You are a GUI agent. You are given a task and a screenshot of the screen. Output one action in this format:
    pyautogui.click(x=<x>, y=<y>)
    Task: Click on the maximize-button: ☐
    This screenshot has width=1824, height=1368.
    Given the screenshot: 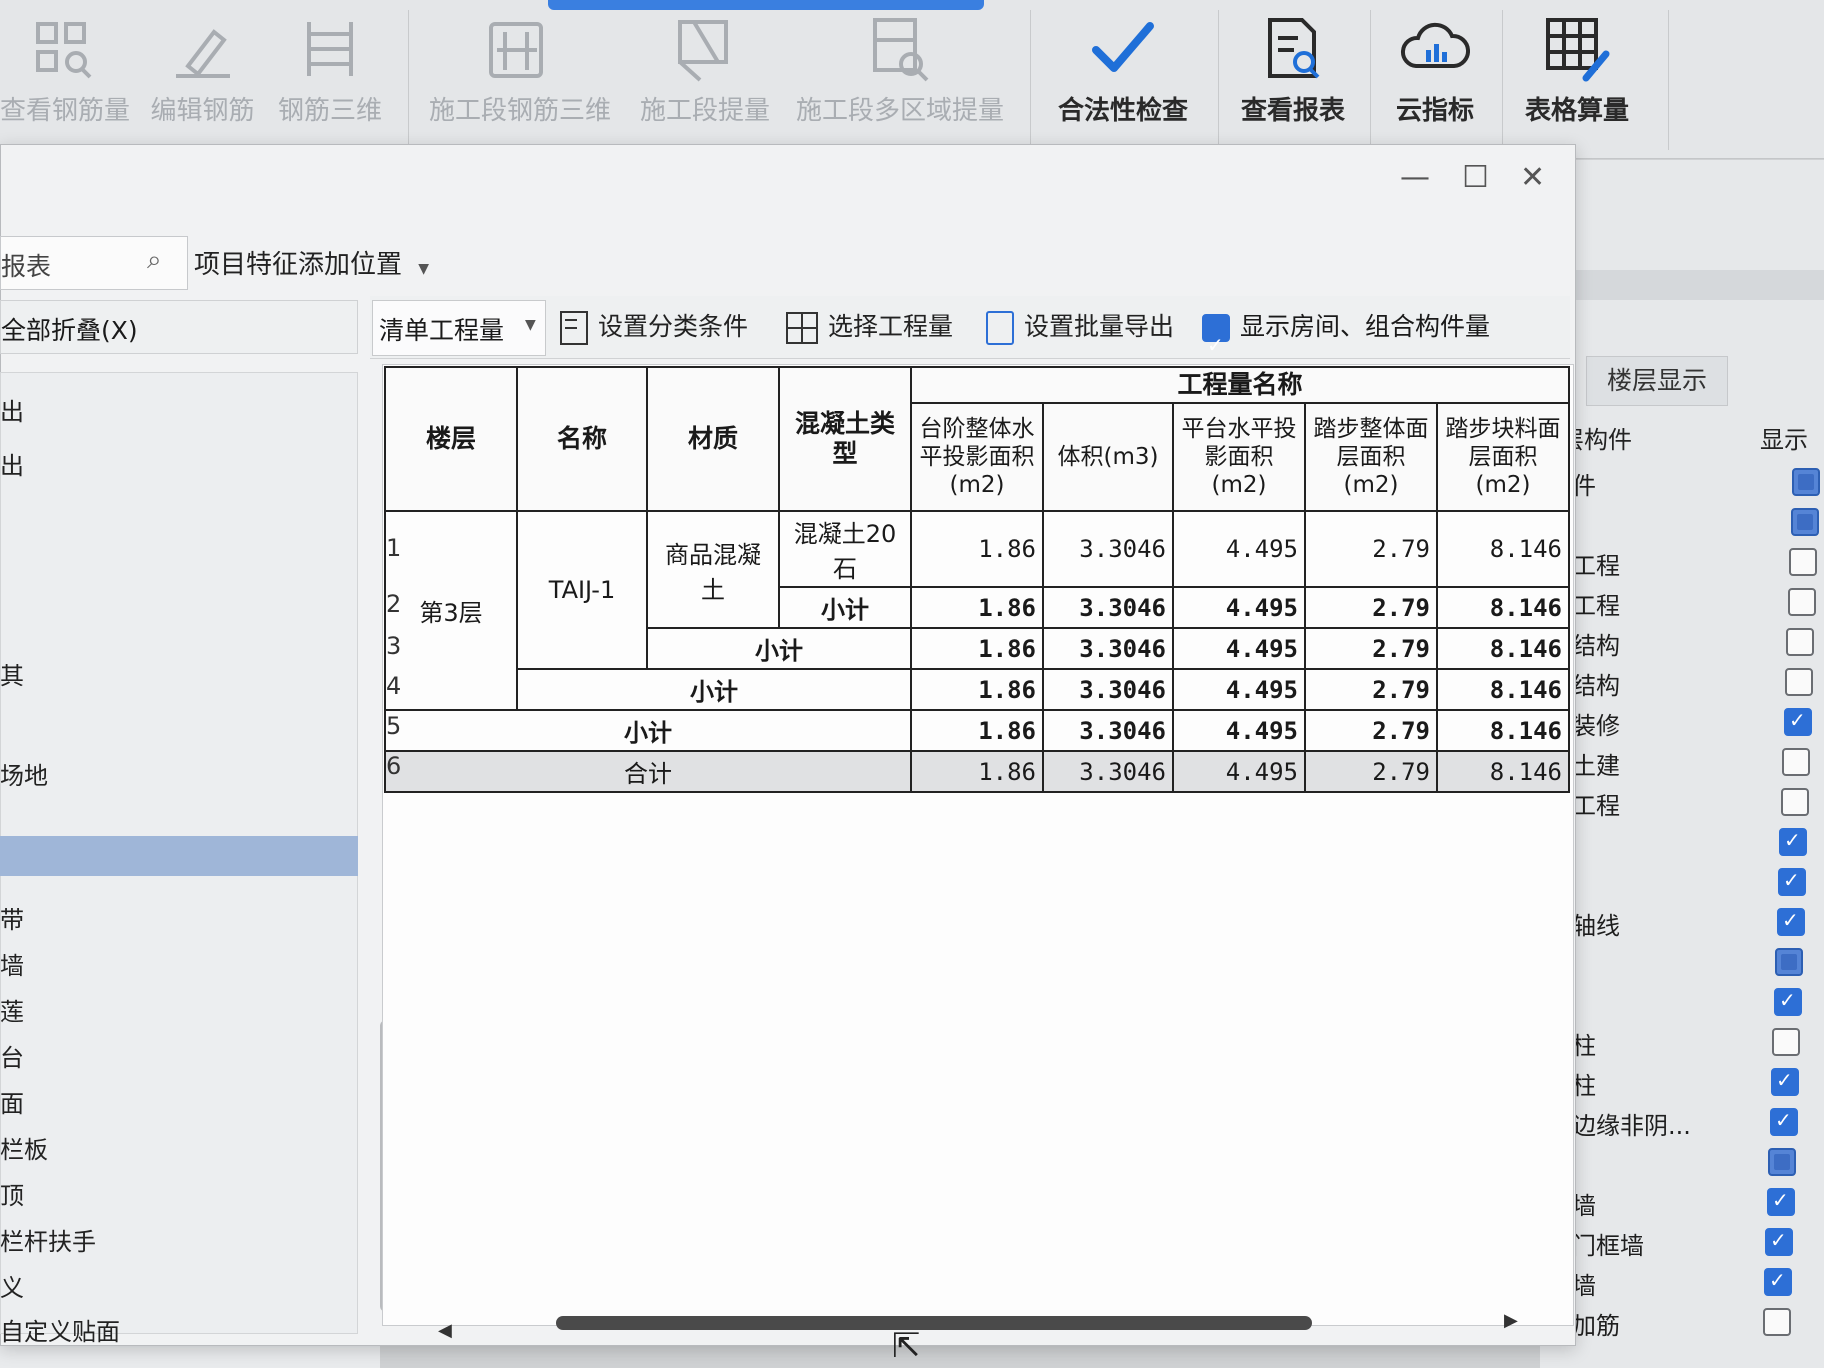 What is the action you would take?
    pyautogui.click(x=1475, y=177)
    